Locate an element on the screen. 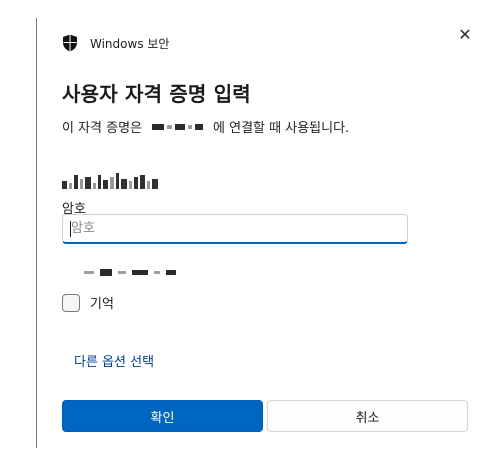 This screenshot has height=450, width=489. text-caret is located at coordinates (70, 229).